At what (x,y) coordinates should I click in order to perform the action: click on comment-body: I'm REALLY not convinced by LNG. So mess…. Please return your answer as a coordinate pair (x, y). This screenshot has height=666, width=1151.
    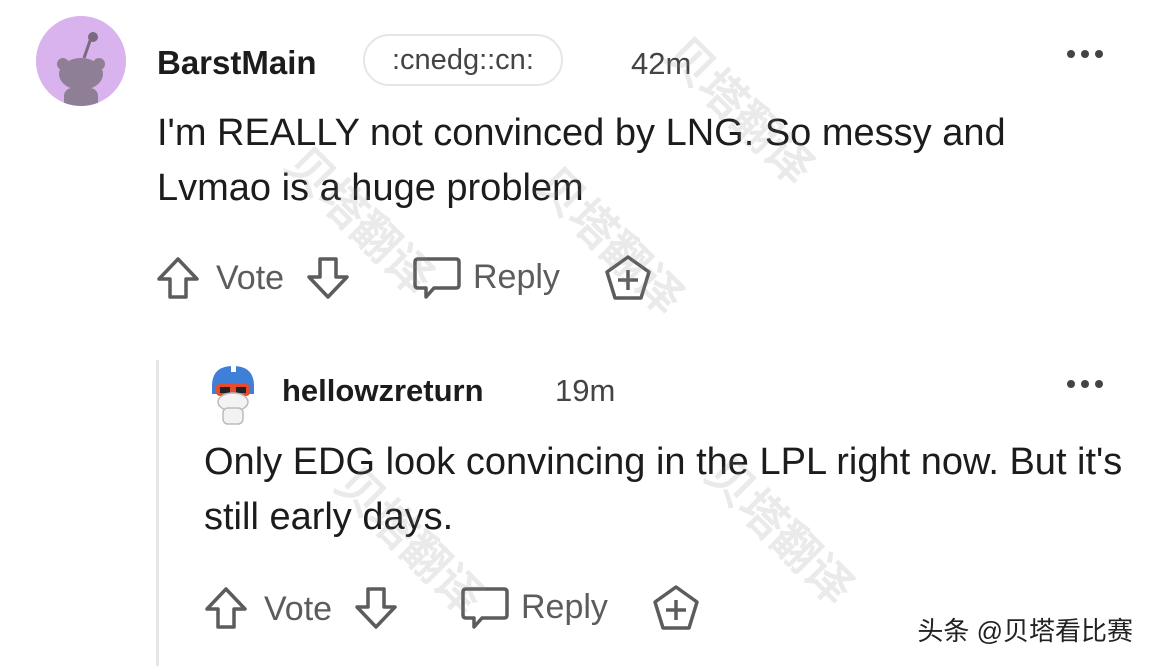
    Looking at the image, I should click on (581, 160).